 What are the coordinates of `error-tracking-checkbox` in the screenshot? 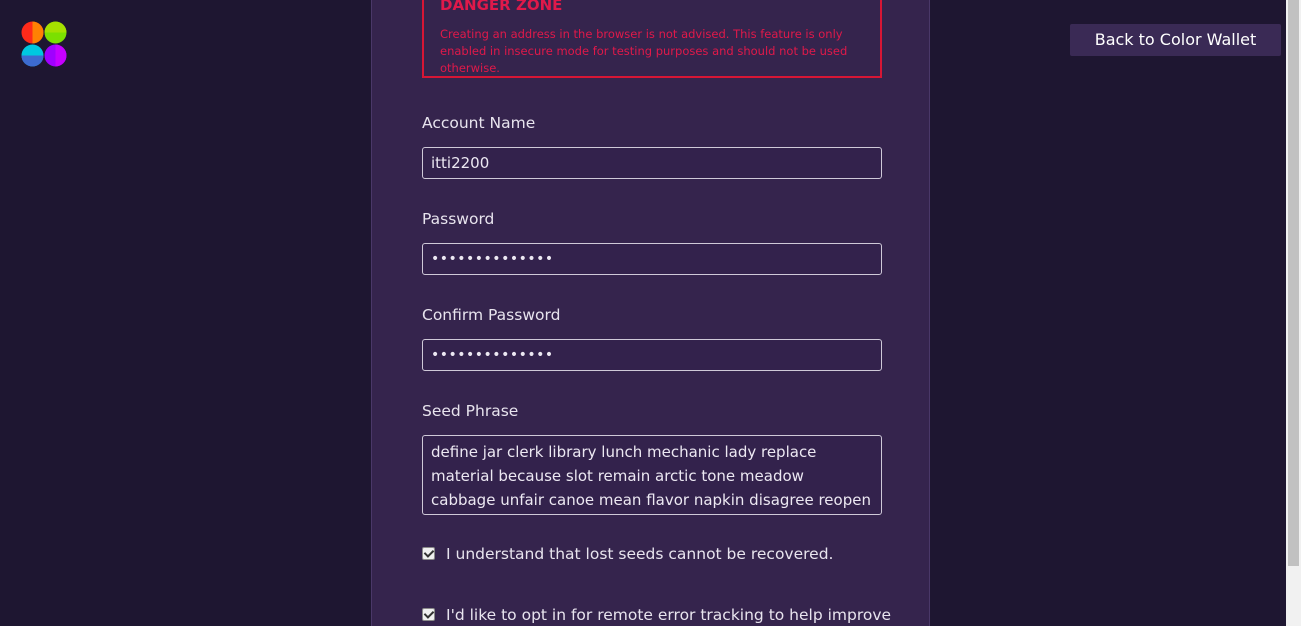 It's located at (428, 614).